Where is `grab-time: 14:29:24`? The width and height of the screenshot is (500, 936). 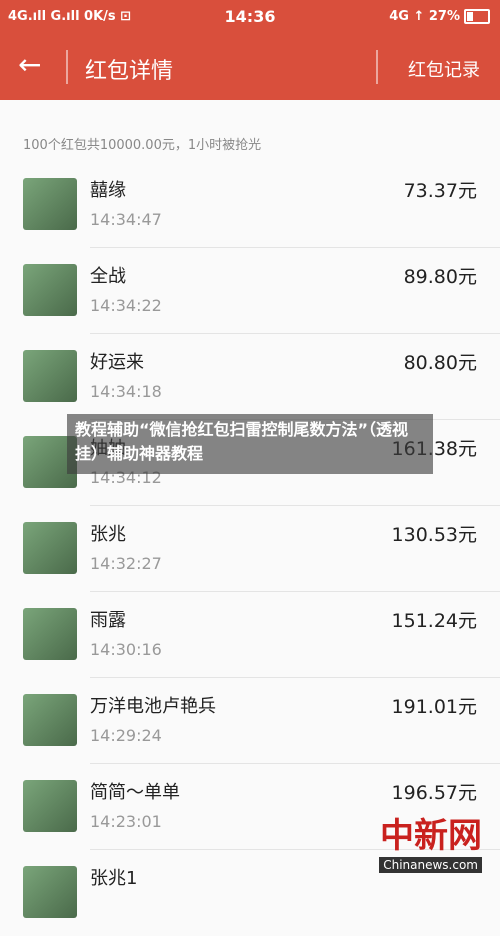 grab-time: 14:29:24 is located at coordinates (126, 735).